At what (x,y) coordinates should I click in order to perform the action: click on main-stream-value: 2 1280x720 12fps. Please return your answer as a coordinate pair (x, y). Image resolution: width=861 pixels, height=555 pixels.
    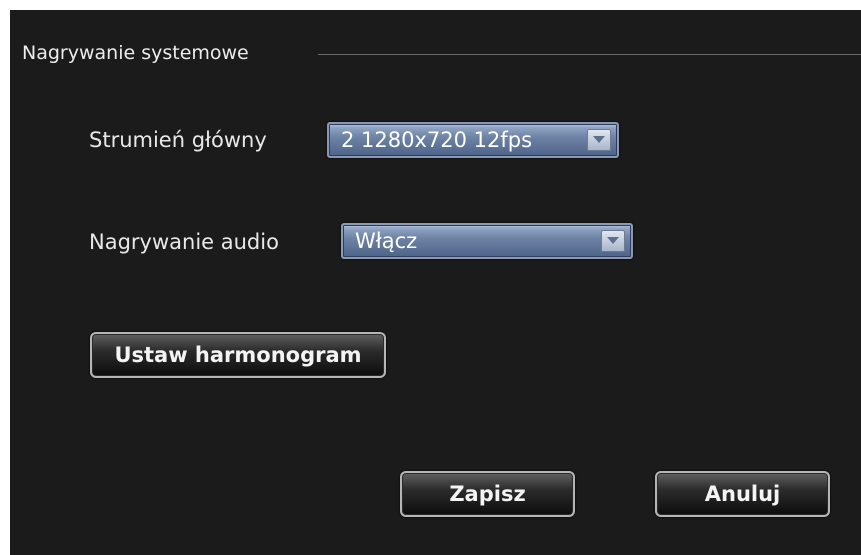
    Looking at the image, I should click on (437, 140).